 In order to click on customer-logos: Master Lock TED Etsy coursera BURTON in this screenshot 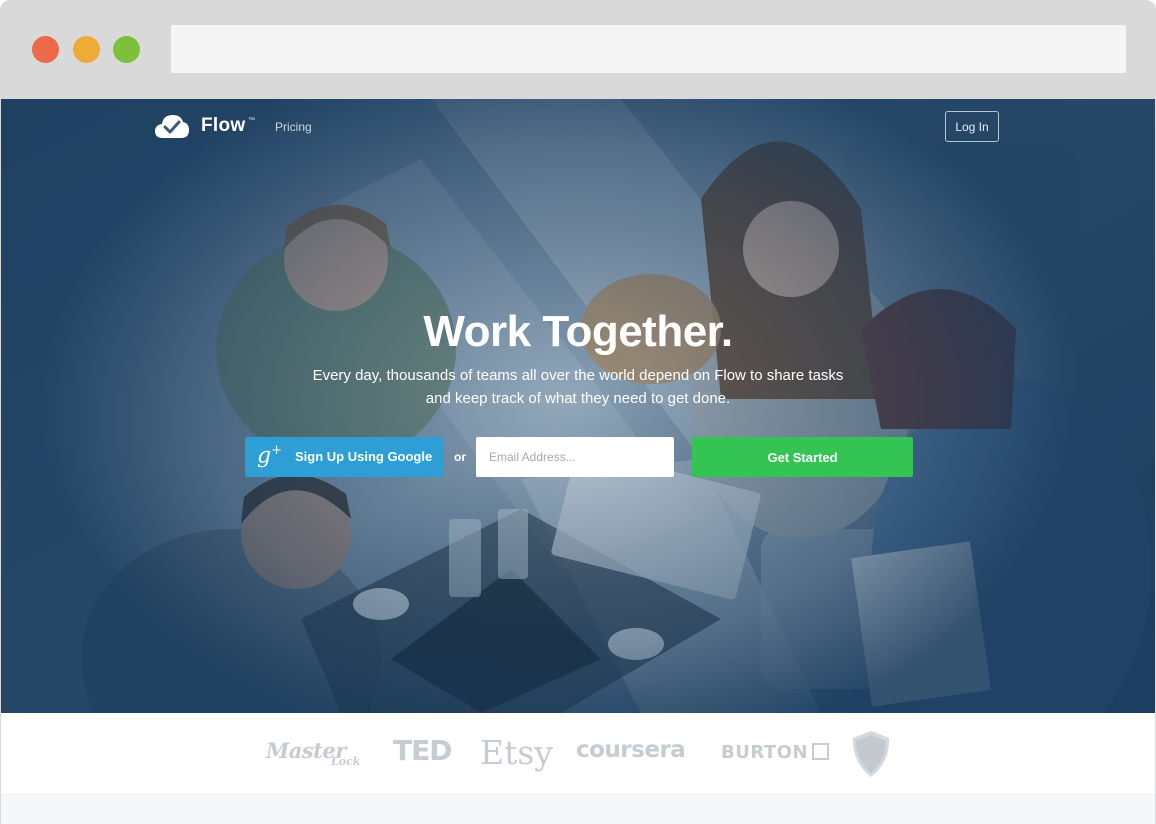, I will do `click(578, 753)`.